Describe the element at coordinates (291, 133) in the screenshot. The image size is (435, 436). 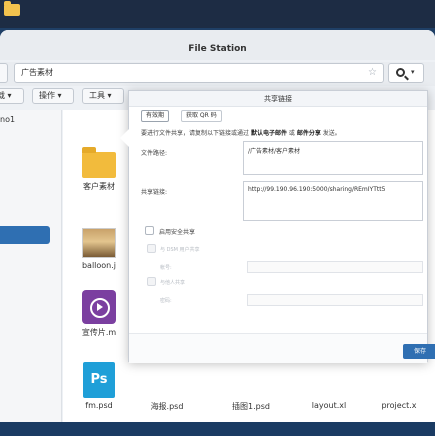
I see `hint-text: 或` at that location.